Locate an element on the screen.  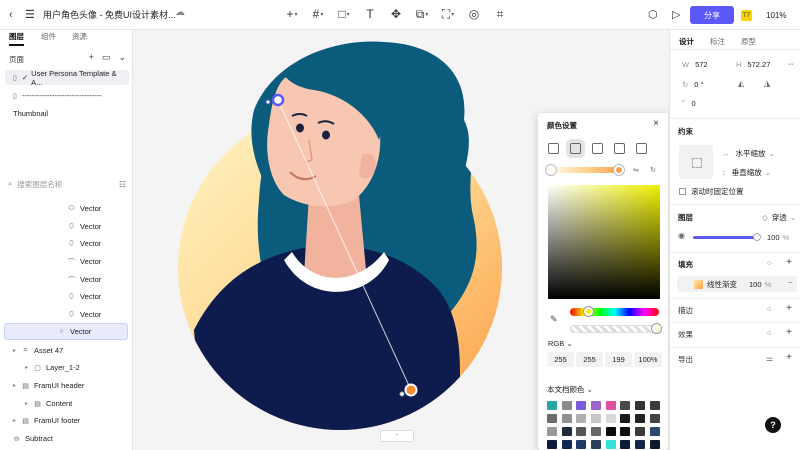
layer-row: ▸ ▢ Layer_1-2 is located at coordinates (66, 367).